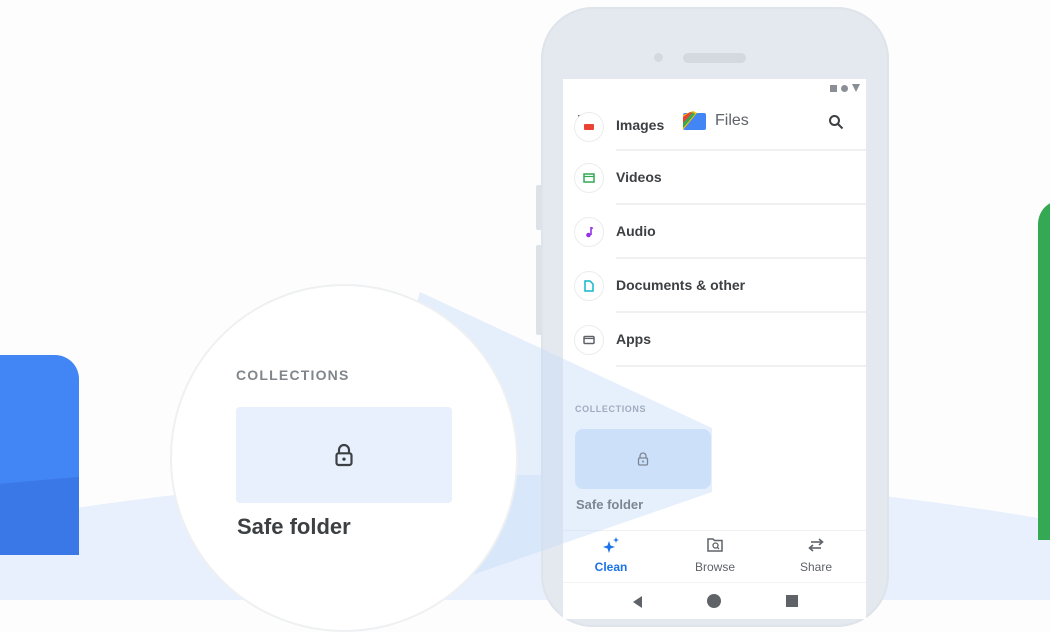 The image size is (1050, 632). I want to click on bottom-nav: Clean Browse Share, so click(714, 555).